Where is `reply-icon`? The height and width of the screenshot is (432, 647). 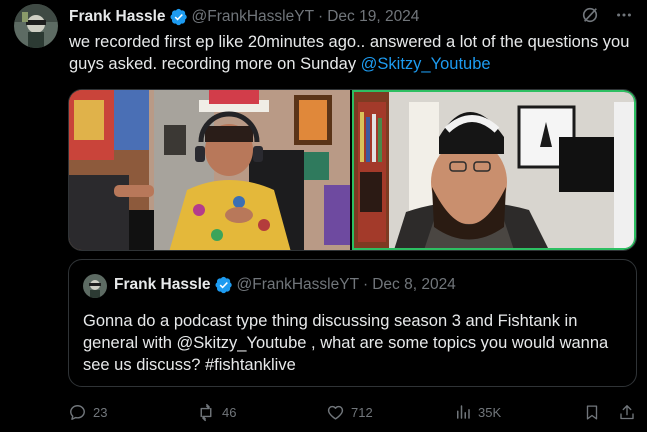 reply-icon is located at coordinates (77, 412).